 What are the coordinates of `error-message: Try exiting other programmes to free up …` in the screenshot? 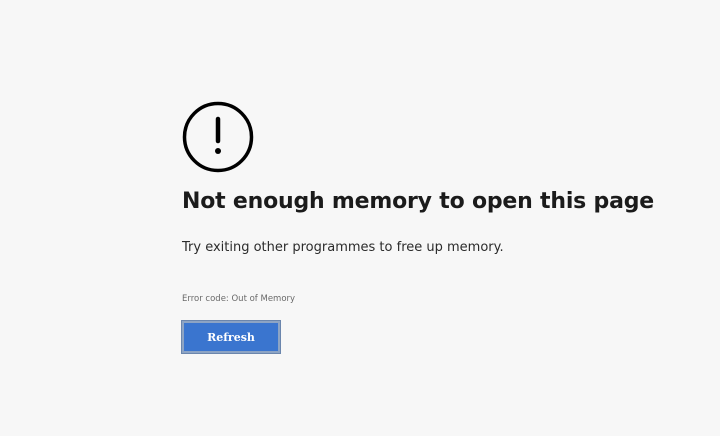 It's located at (343, 247).